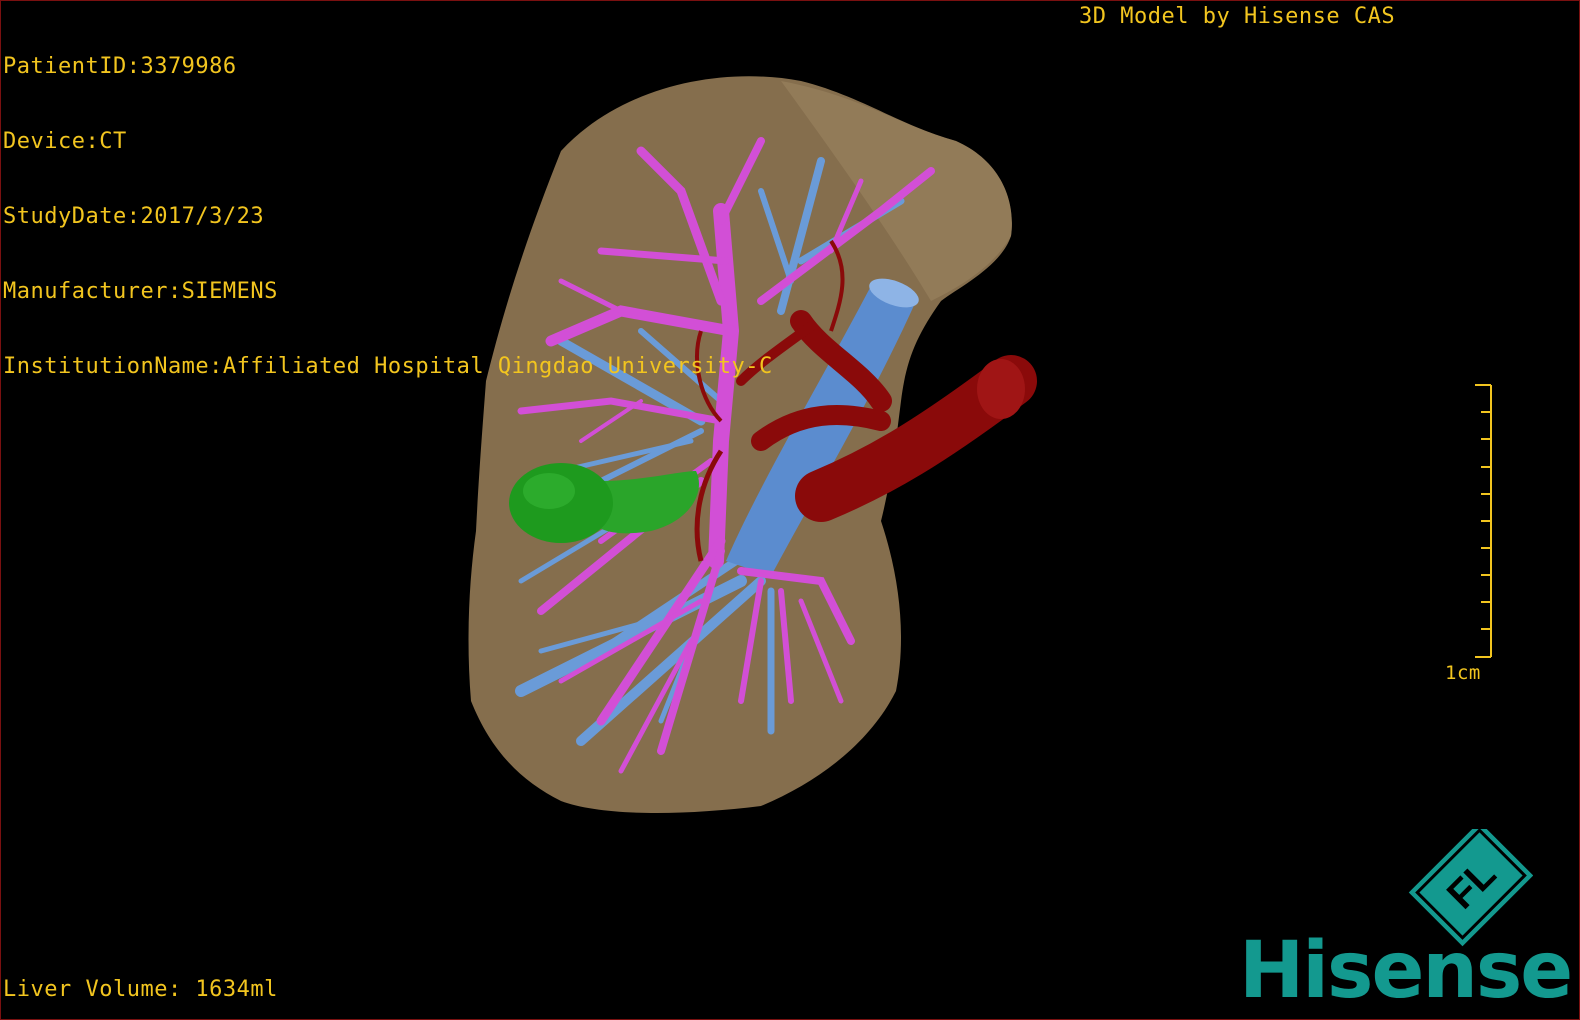 This screenshot has height=1020, width=1580. I want to click on scale-bar, so click(1483, 521).